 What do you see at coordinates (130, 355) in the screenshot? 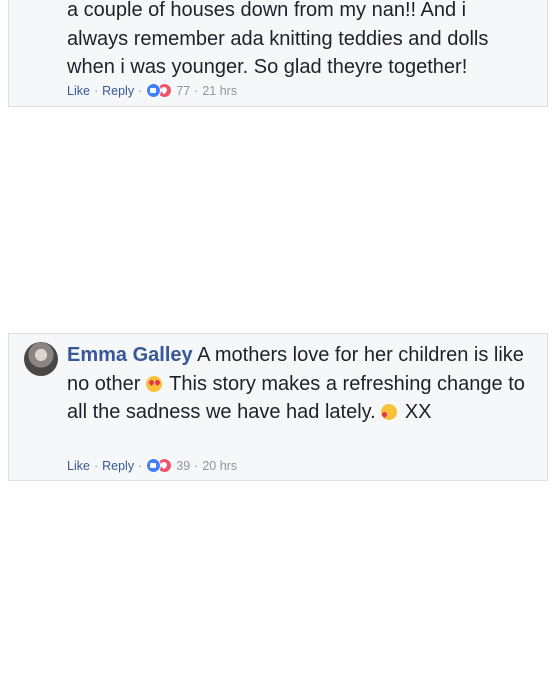
I see `author-name-link: Emma Galley` at bounding box center [130, 355].